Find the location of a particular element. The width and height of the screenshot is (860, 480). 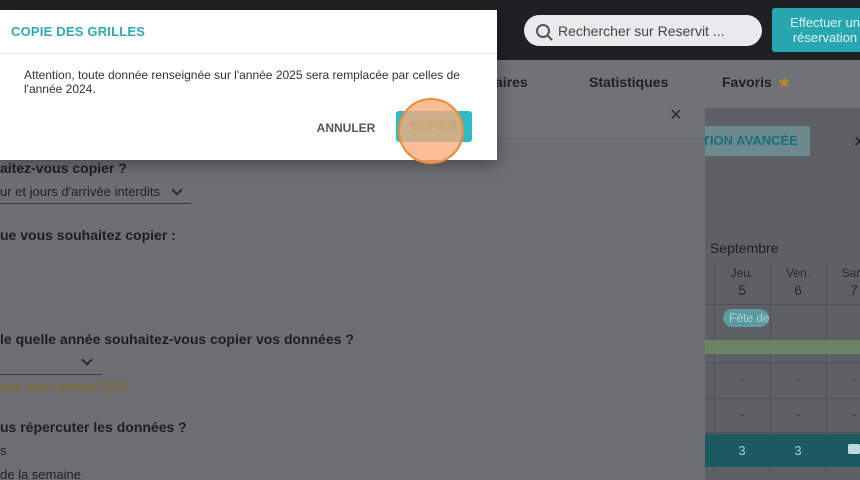

event-badge: Fête de is located at coordinates (746, 318).